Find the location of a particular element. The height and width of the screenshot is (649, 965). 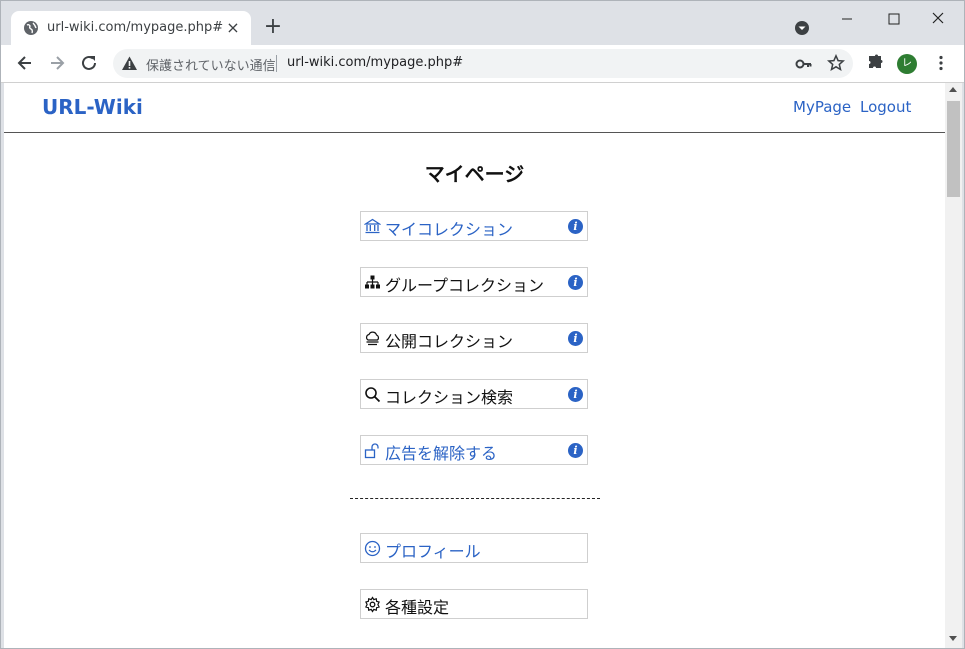

gear-icon is located at coordinates (372, 604).